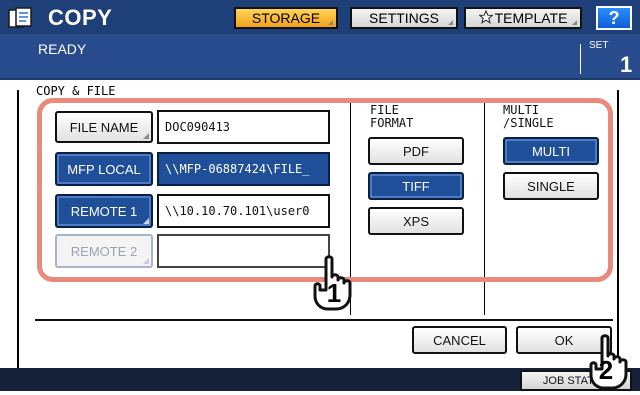  Describe the element at coordinates (531, 18) in the screenshot. I see `tab-template-label: TEMPLATE` at that location.